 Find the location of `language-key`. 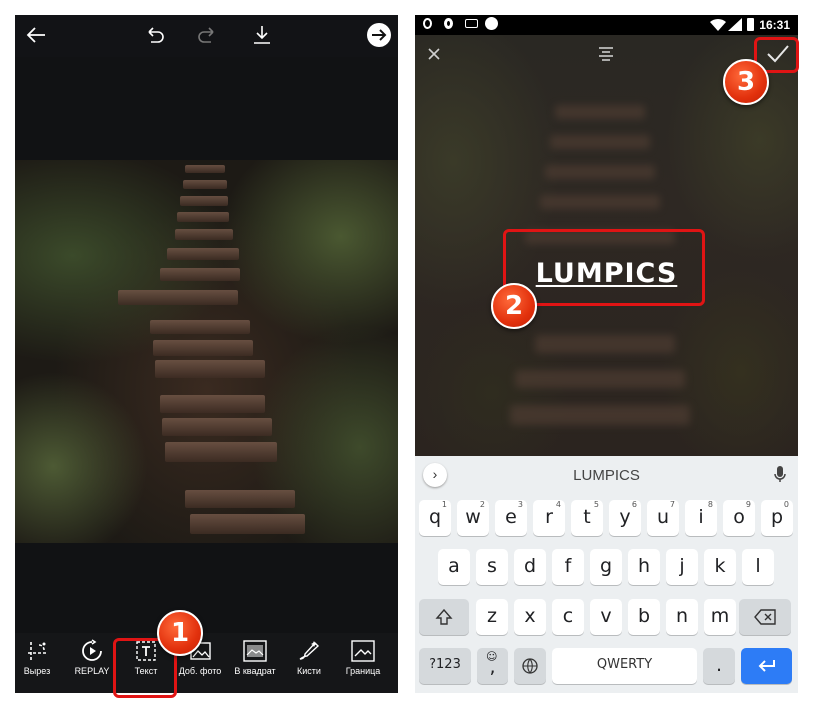

language-key is located at coordinates (530, 666).